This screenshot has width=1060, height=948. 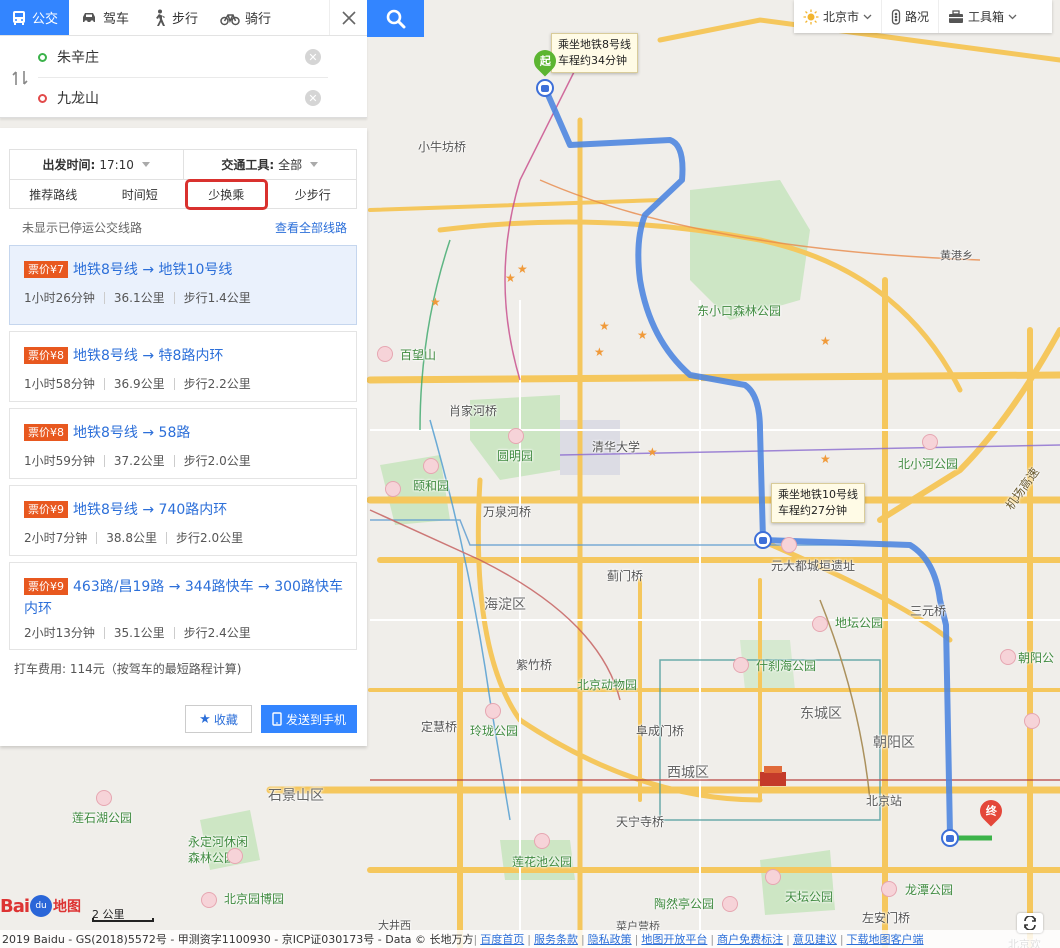 I want to click on view-all-routes-link: 查看全部线路, so click(x=311, y=227).